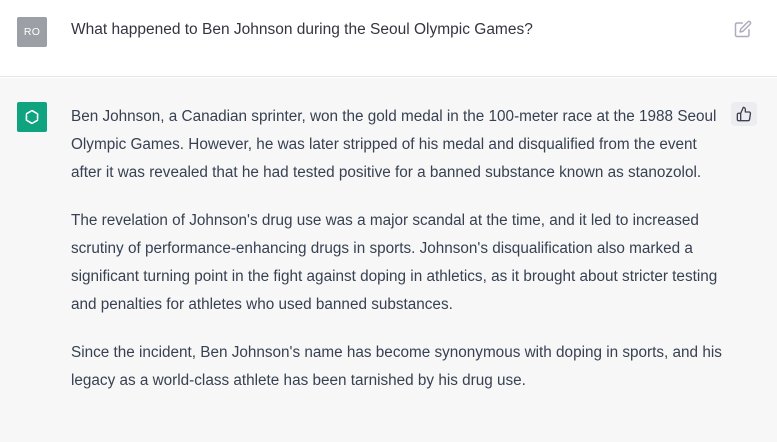 The height and width of the screenshot is (442, 777). I want to click on edit-icon, so click(743, 29).